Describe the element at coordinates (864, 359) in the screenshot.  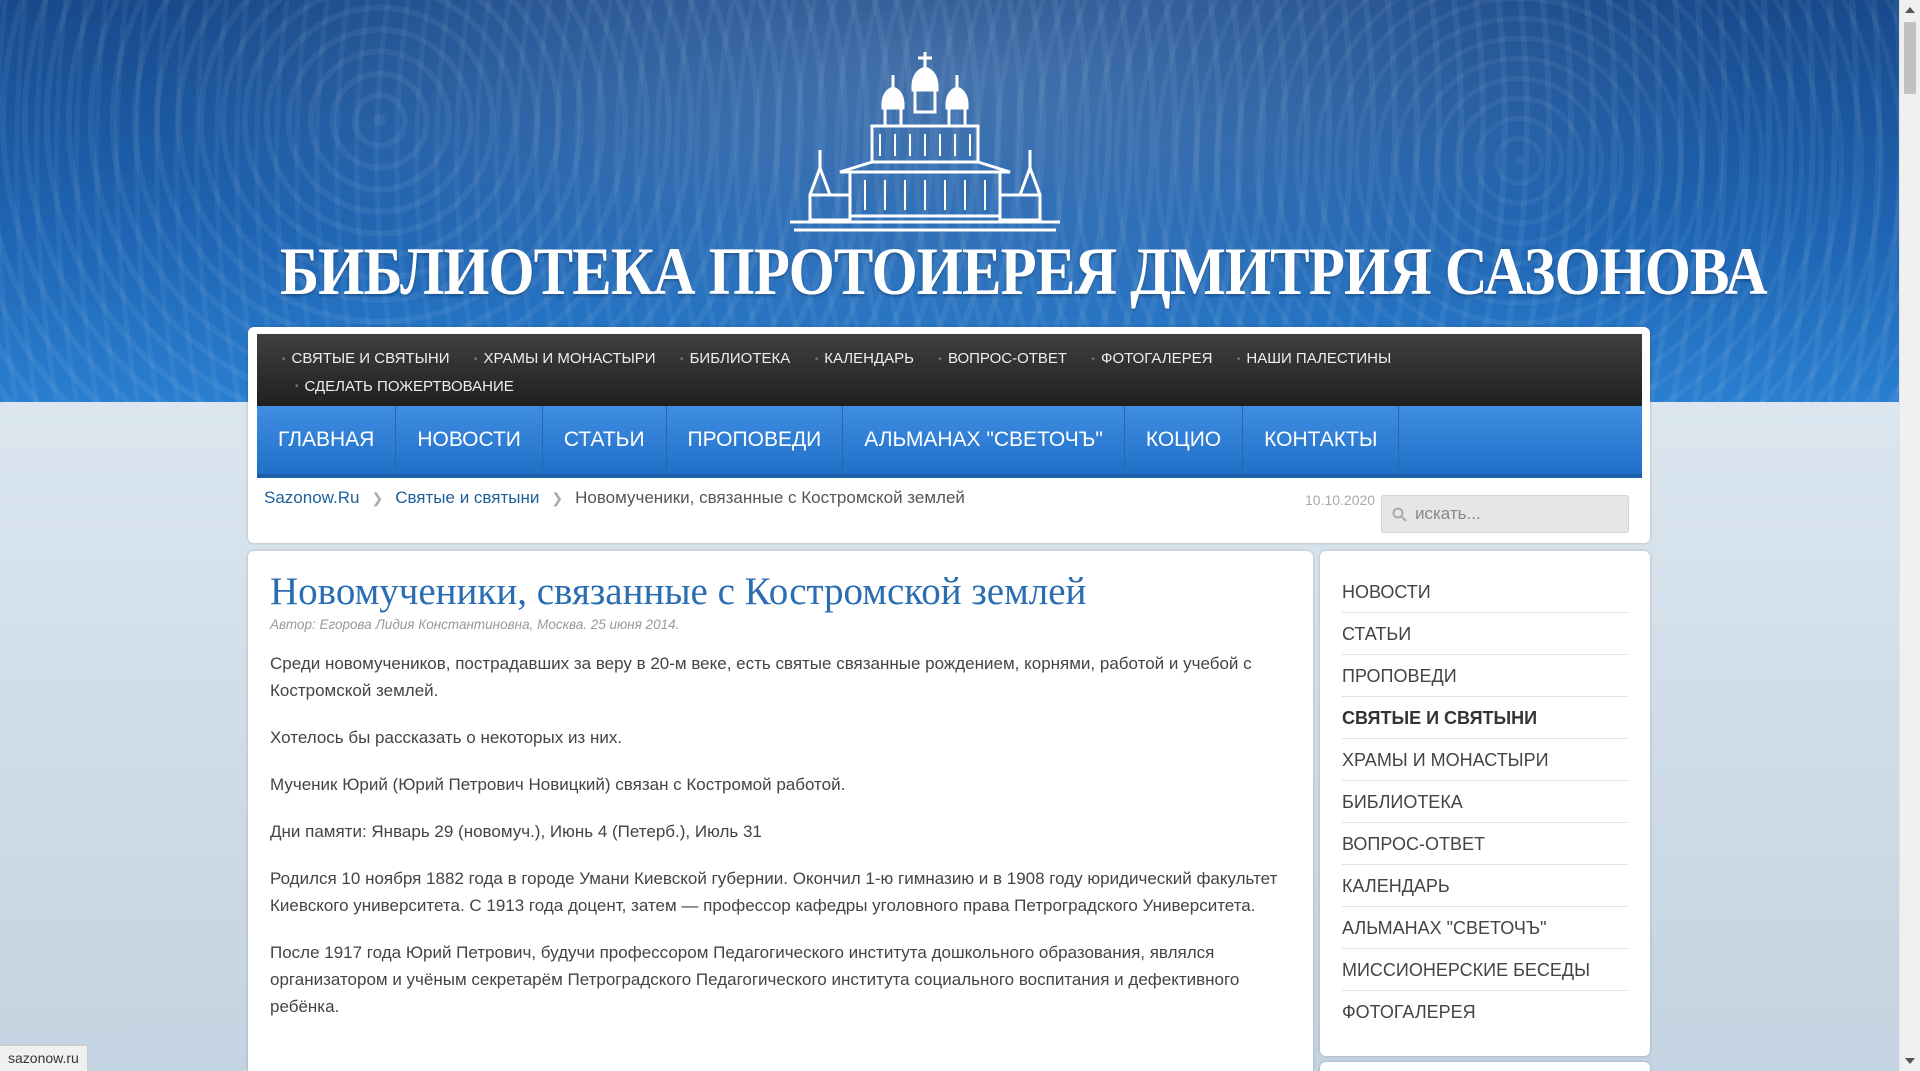
I see `top-menu-calendar: КАЛЕНДАРЬ` at that location.